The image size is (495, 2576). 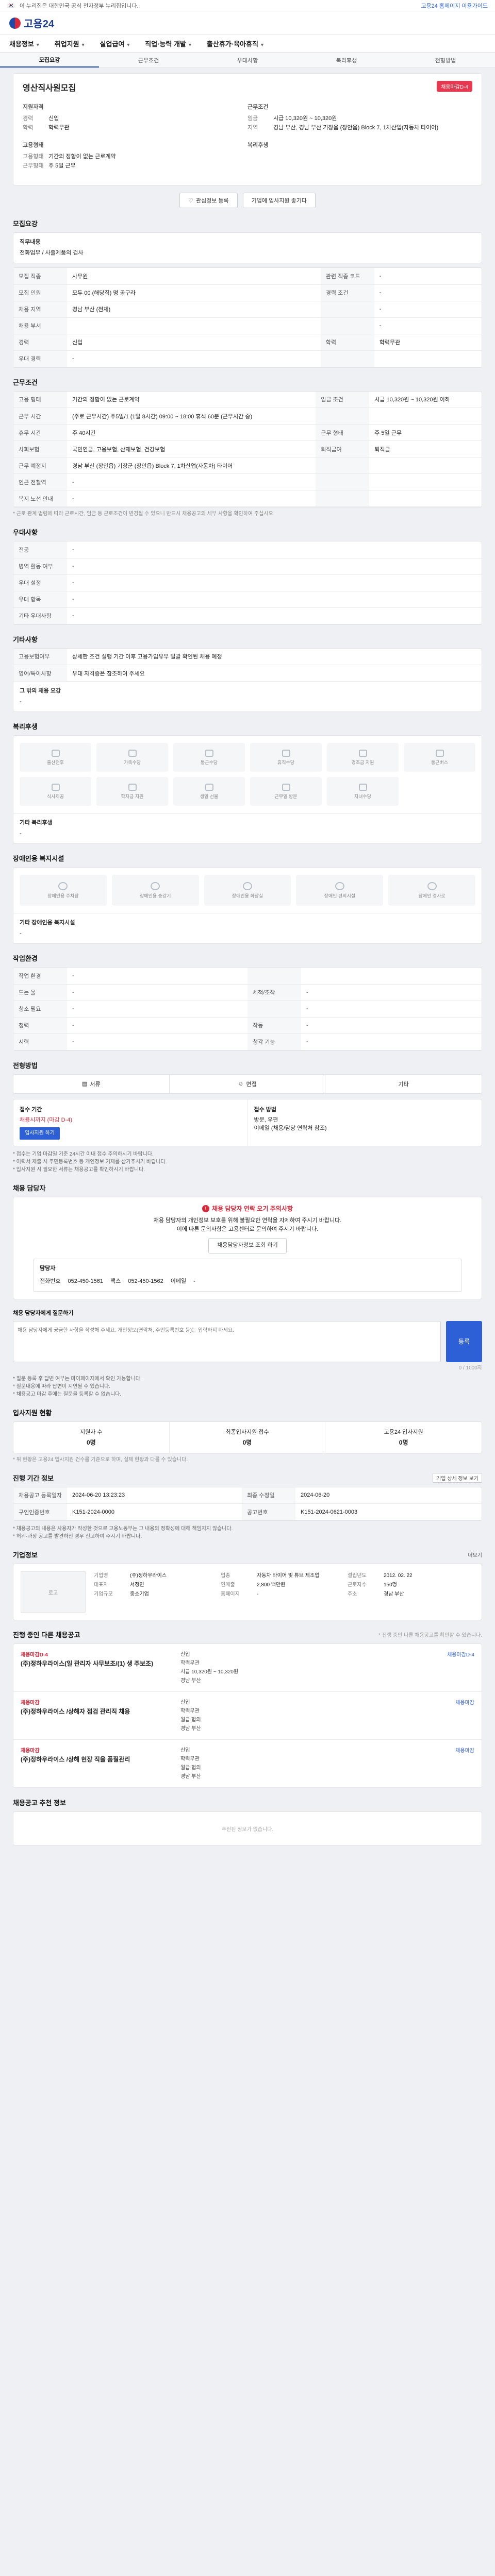 I want to click on cell-label: 채용 지역, so click(x=40, y=309).